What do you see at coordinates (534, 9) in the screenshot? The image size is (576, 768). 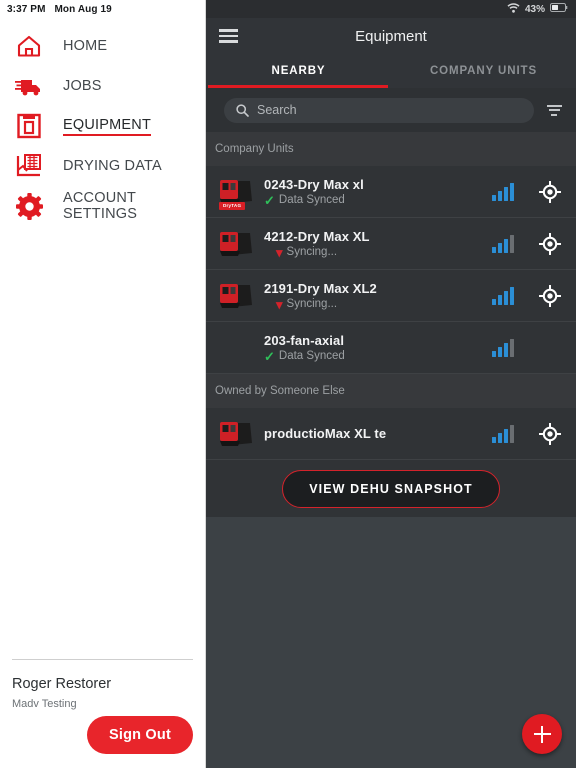 I see `battery-percent: 43%` at bounding box center [534, 9].